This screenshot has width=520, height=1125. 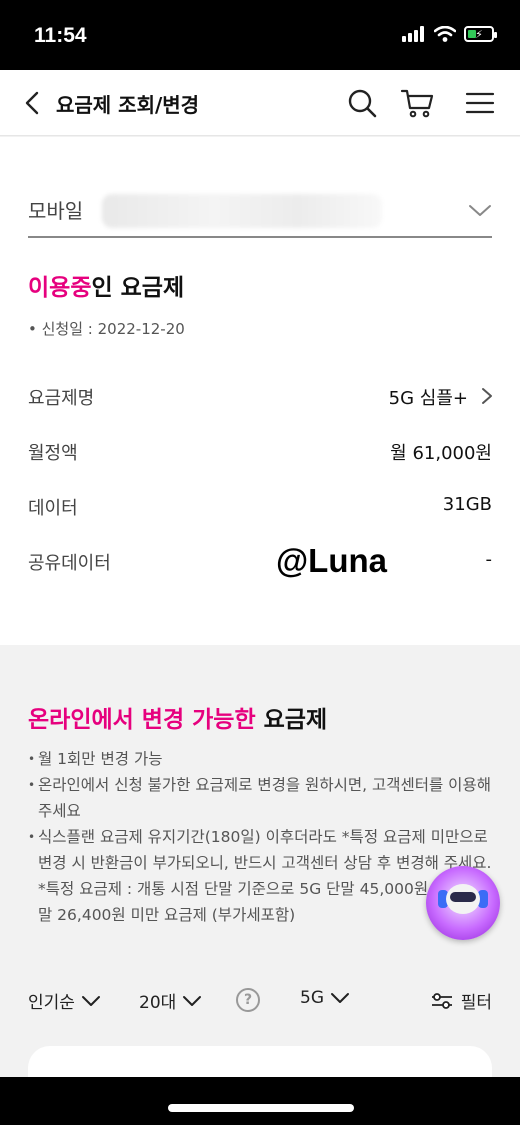 I want to click on back-chevron-icon, so click(x=33, y=103).